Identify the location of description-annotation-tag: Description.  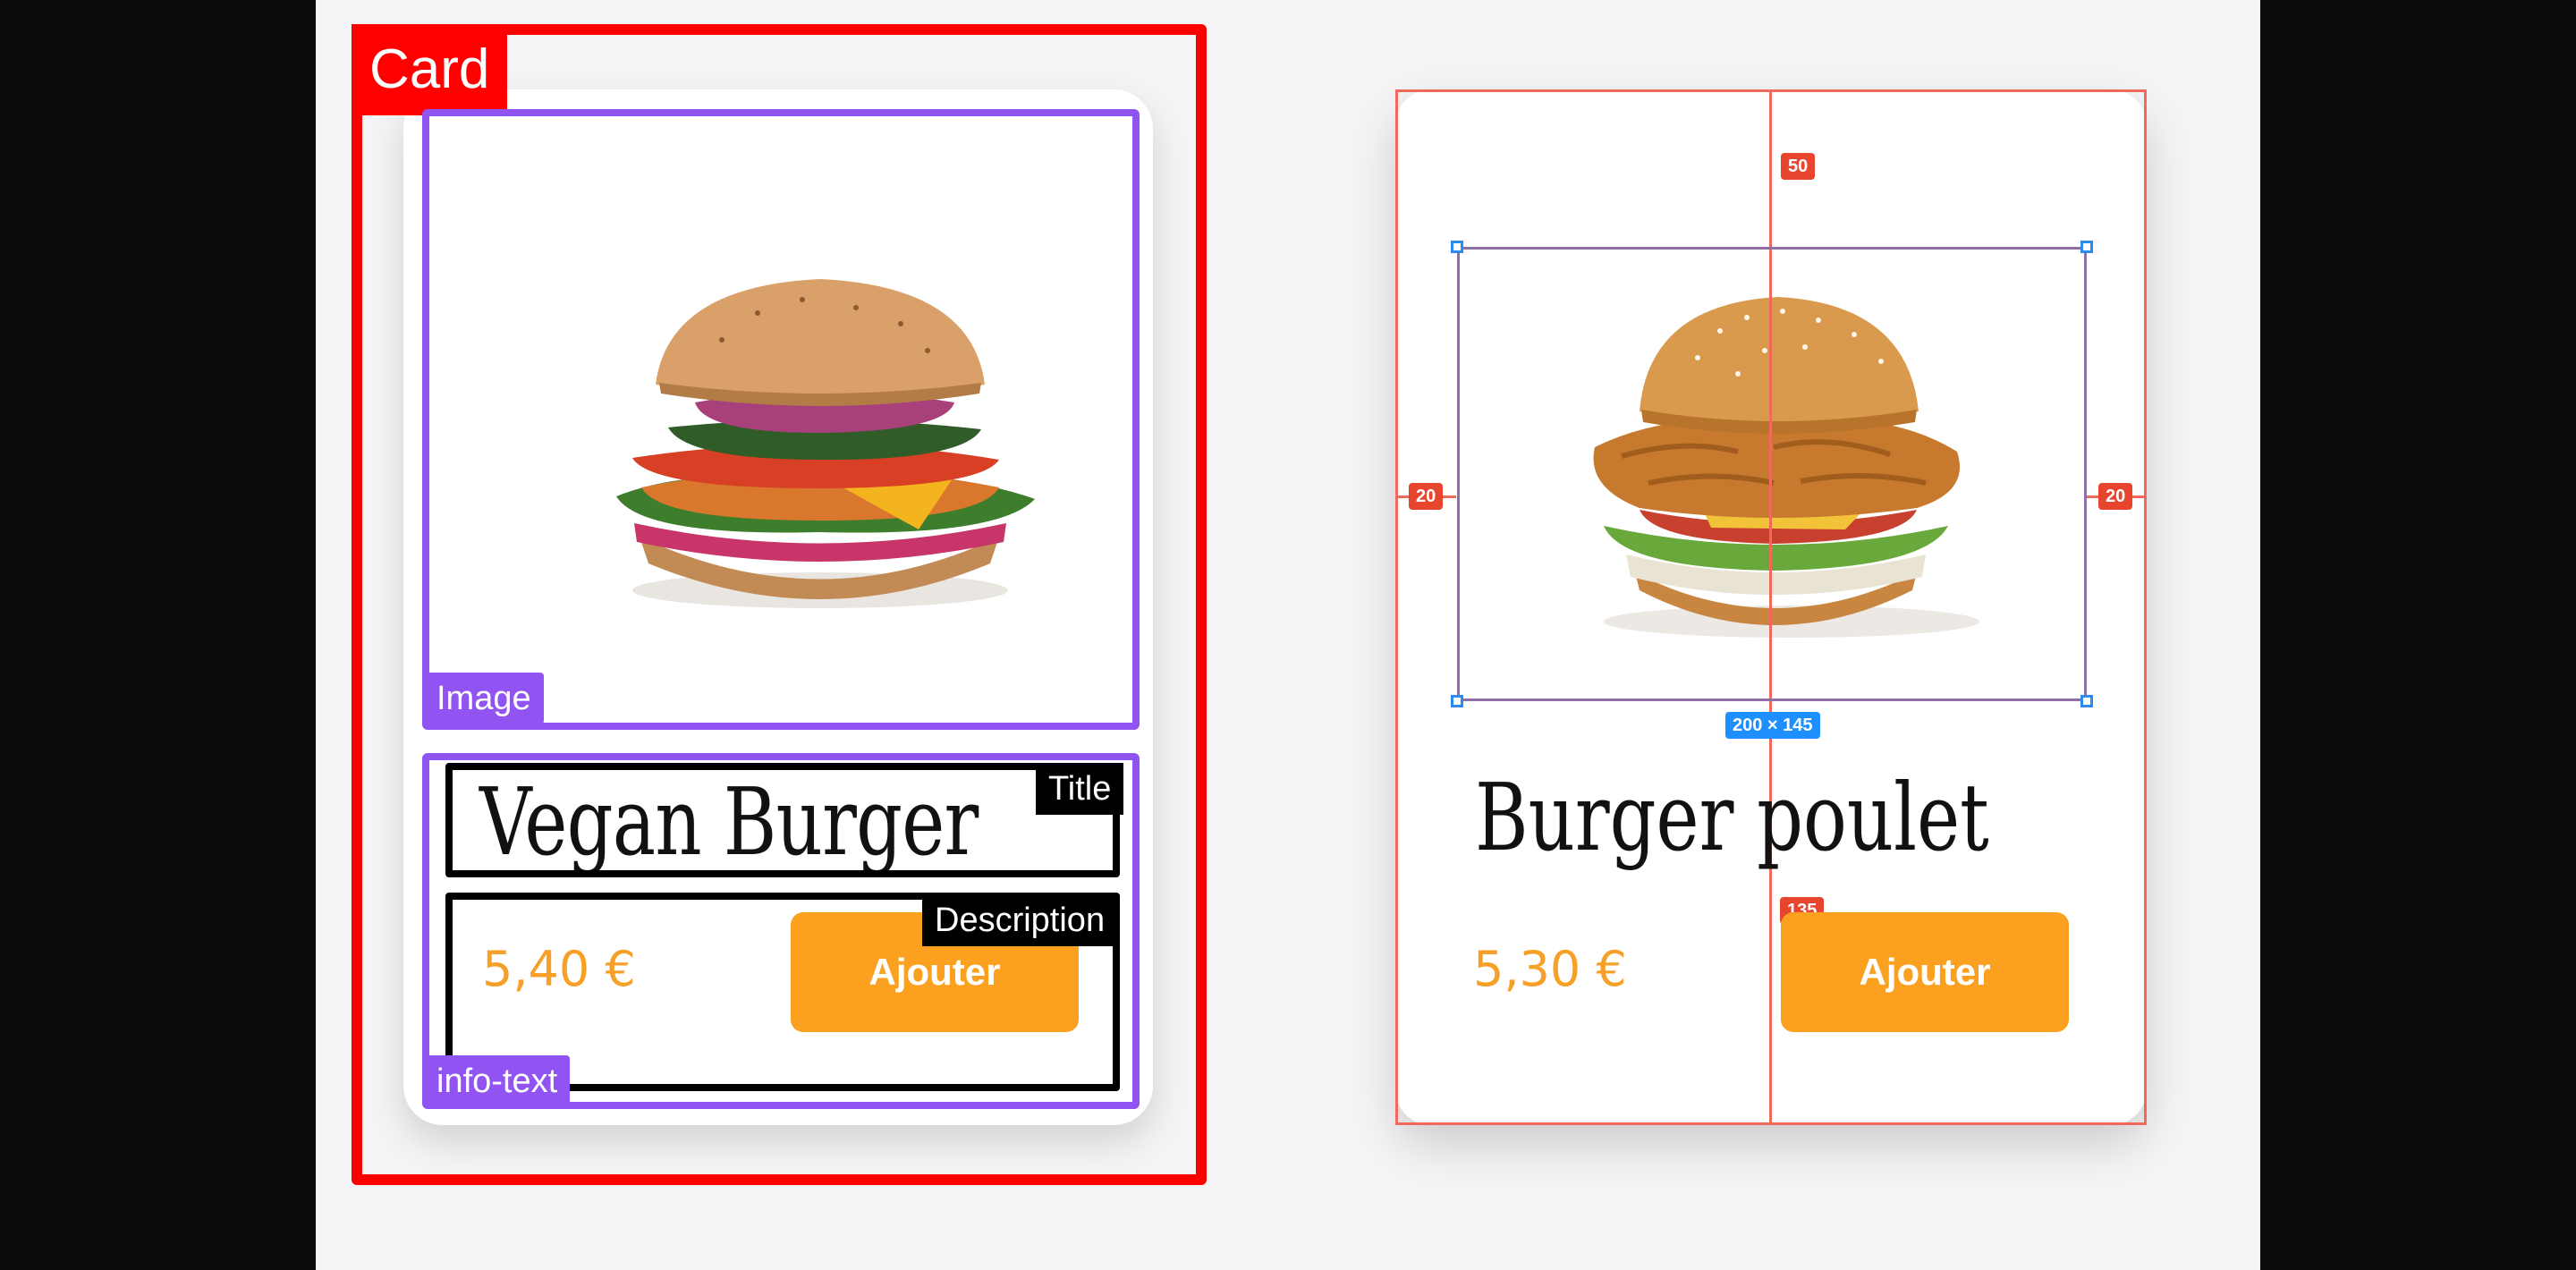
(1020, 920).